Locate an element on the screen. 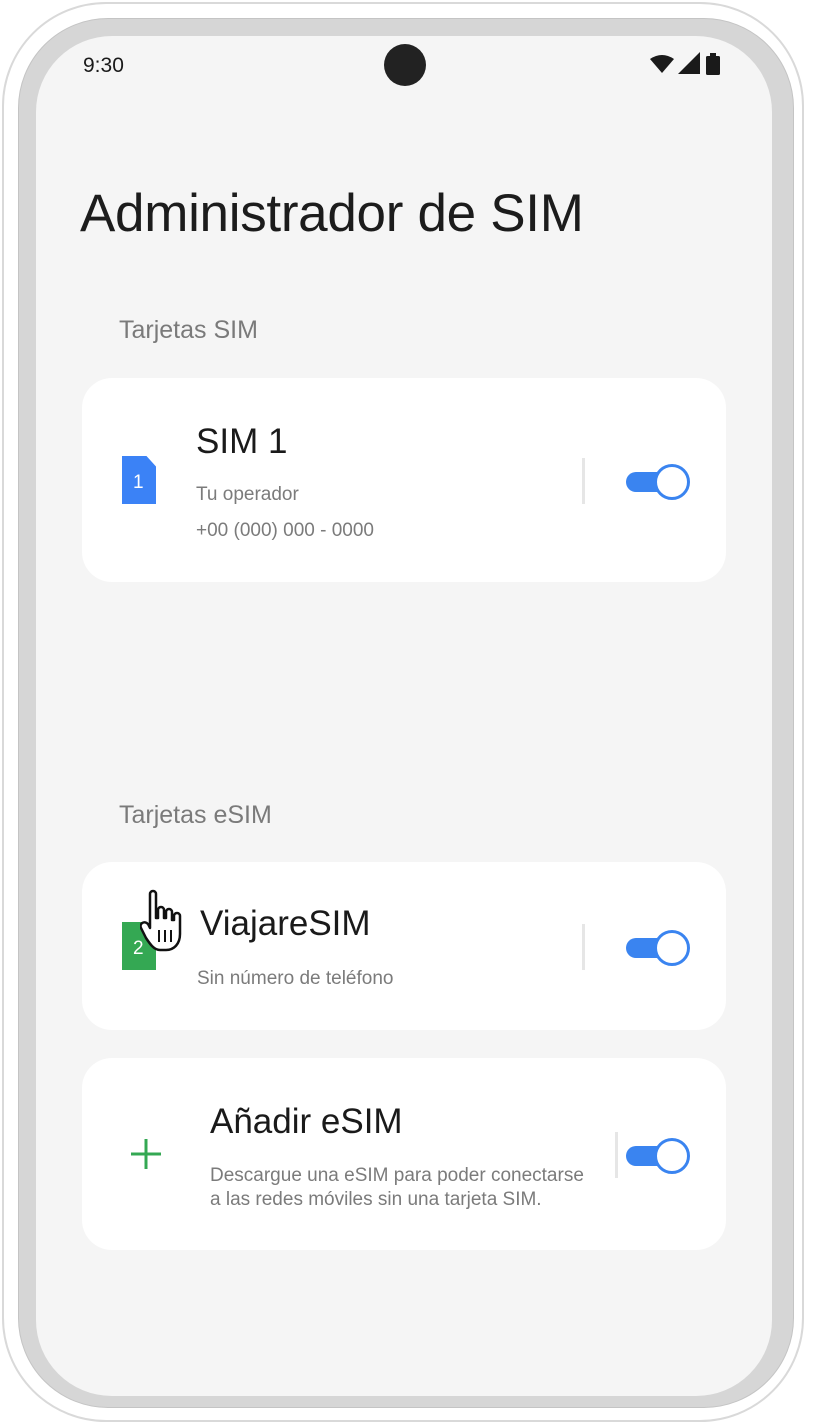  add-esim-title: Añadir eSIM is located at coordinates (306, 1121).